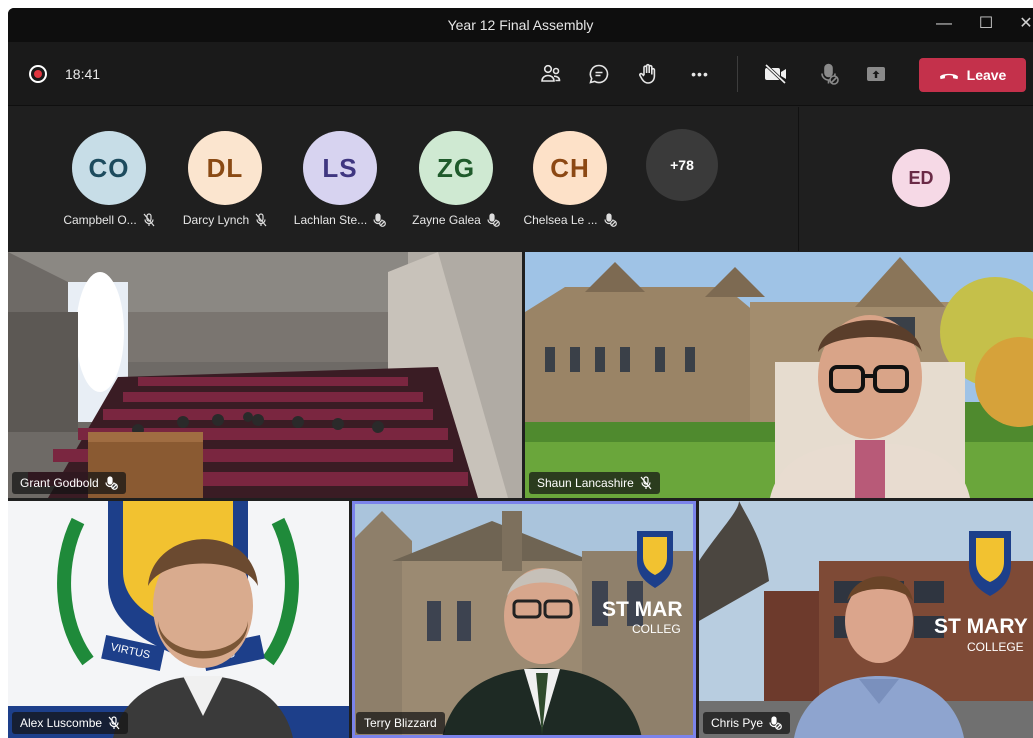 This screenshot has width=1033, height=738. I want to click on avatar: CH, so click(570, 168).